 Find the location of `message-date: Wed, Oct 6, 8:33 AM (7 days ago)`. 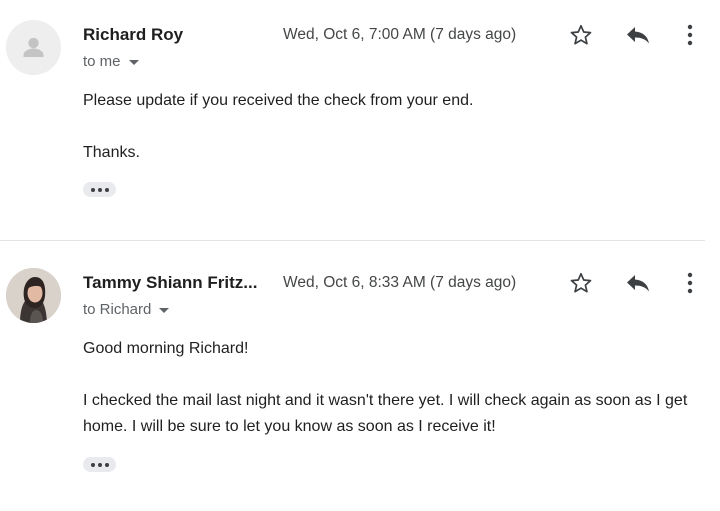

message-date: Wed, Oct 6, 8:33 AM (7 days ago) is located at coordinates (400, 282).